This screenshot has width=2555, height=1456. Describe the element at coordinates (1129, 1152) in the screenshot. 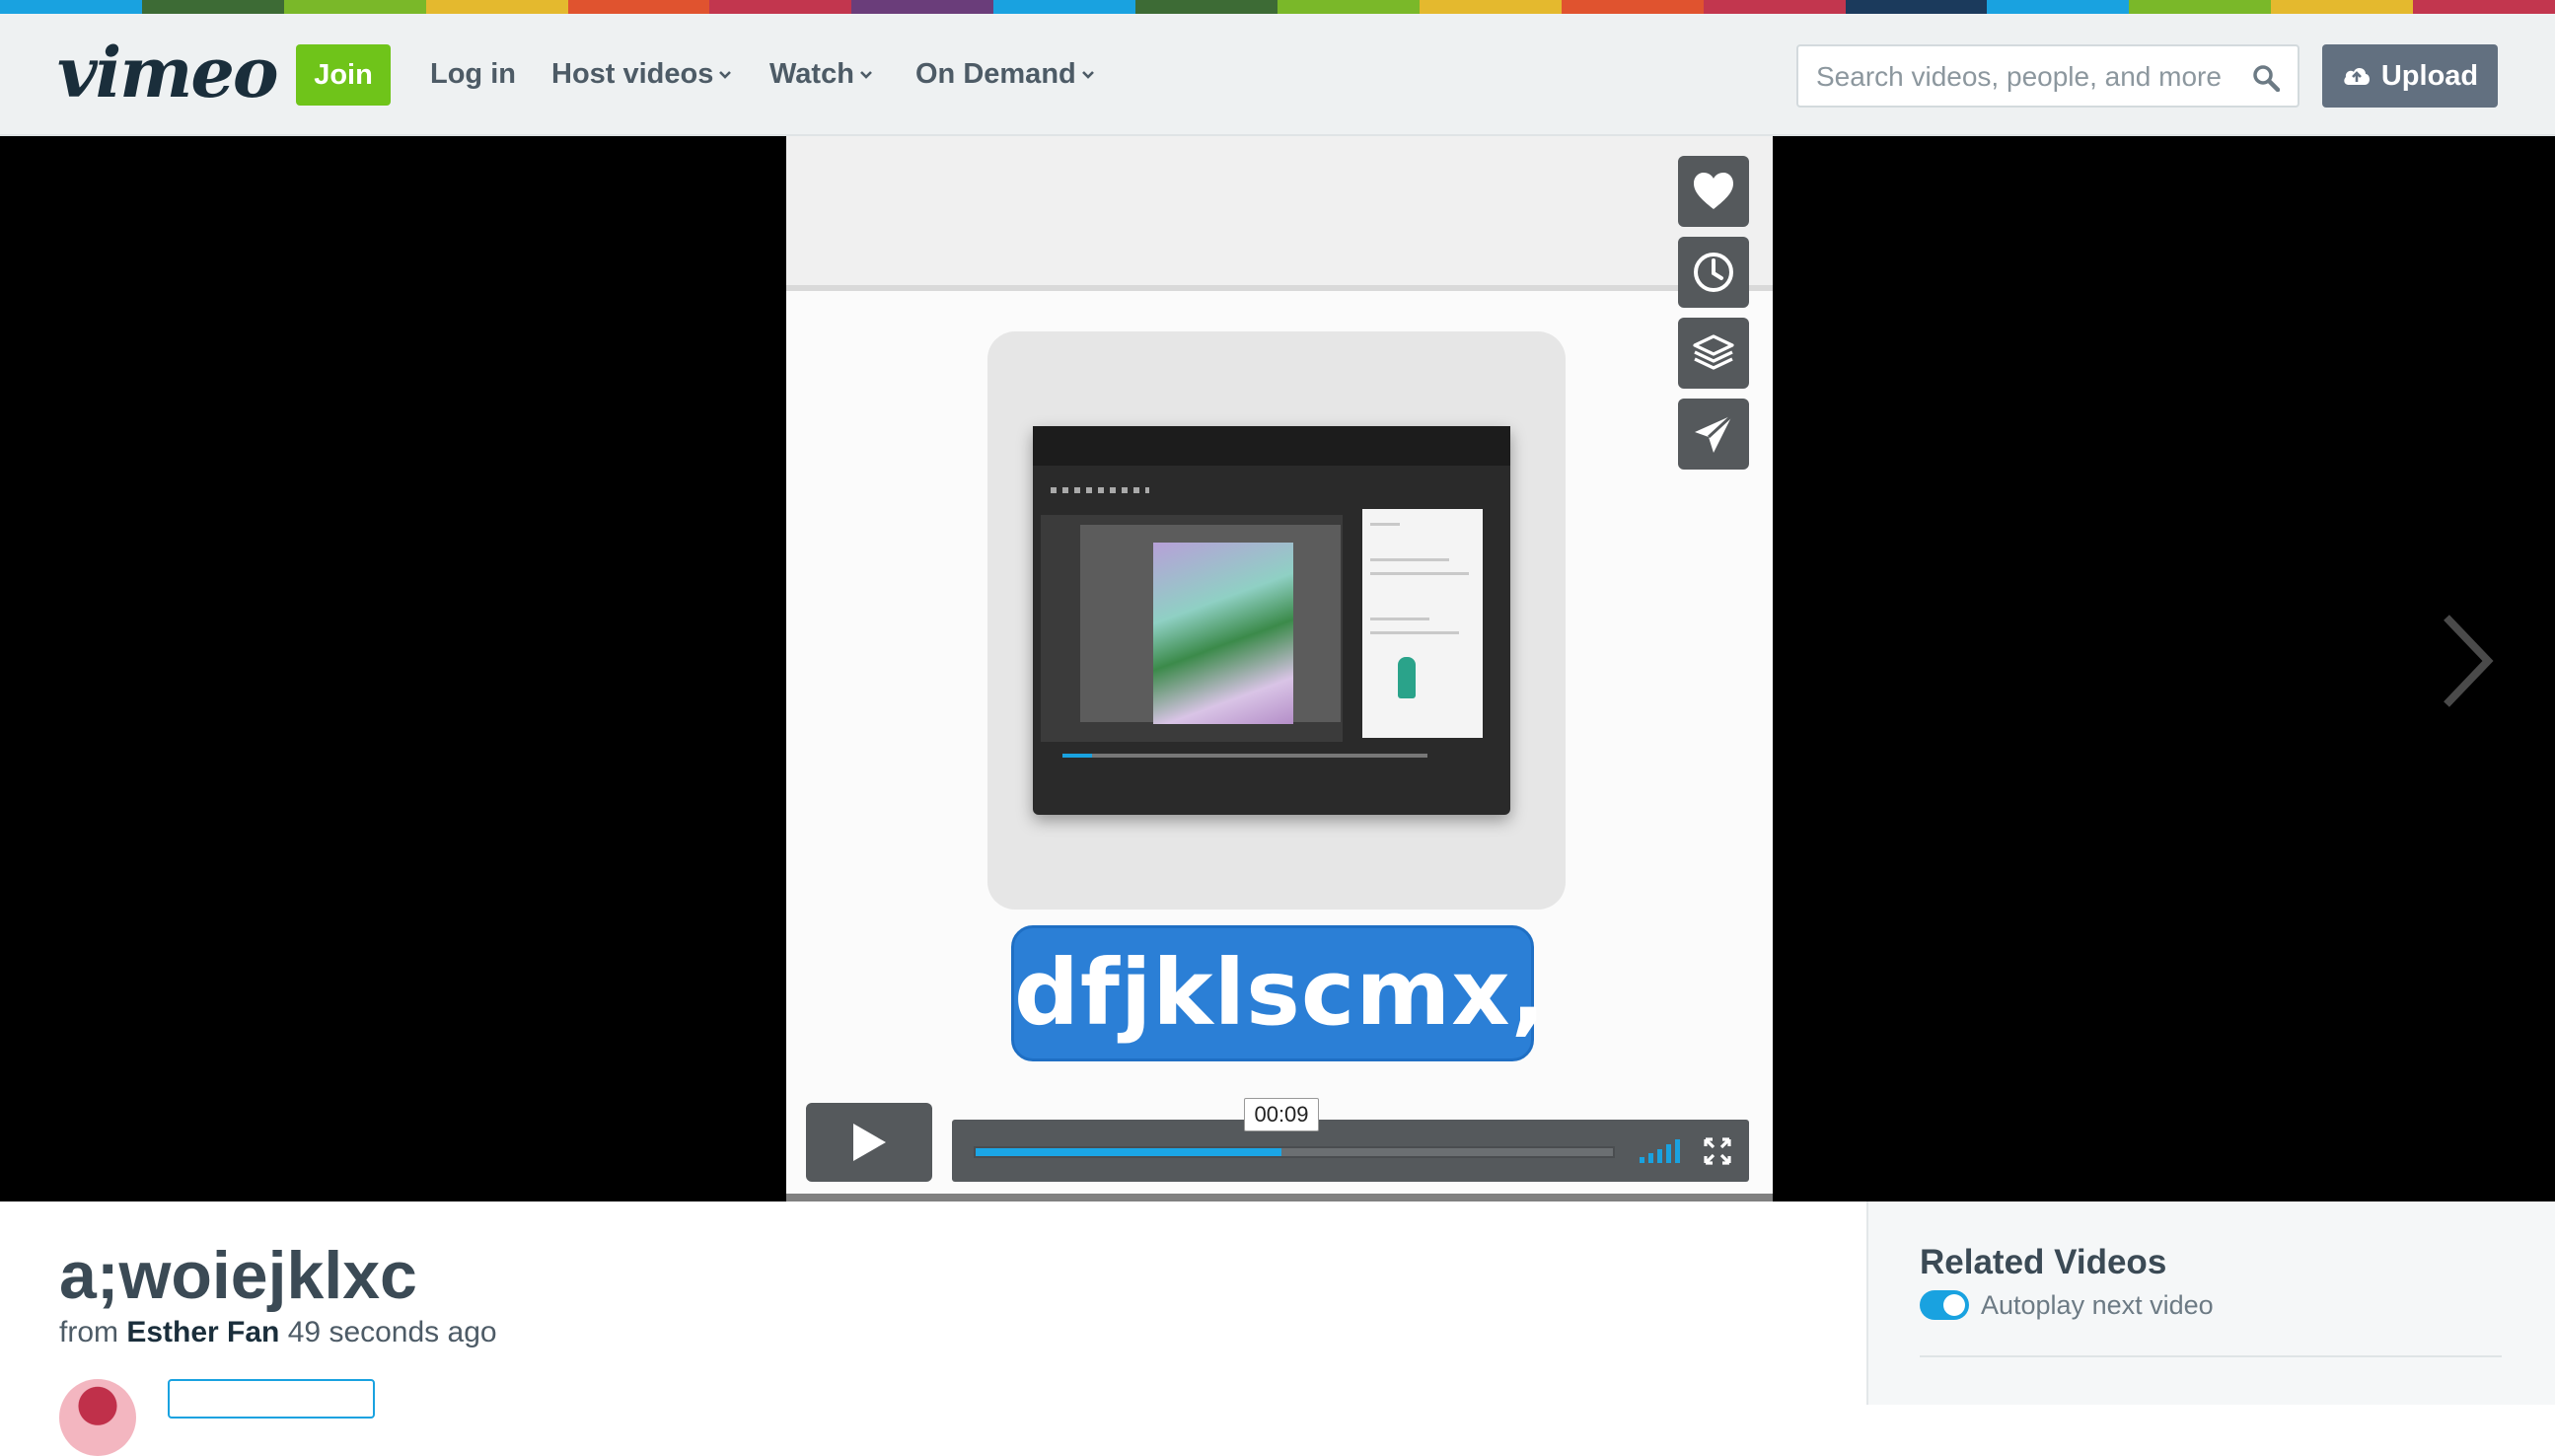

I see `progress-fill` at that location.